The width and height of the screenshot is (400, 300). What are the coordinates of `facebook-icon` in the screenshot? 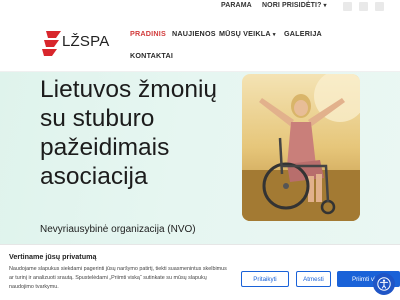 It's located at (347, 6).